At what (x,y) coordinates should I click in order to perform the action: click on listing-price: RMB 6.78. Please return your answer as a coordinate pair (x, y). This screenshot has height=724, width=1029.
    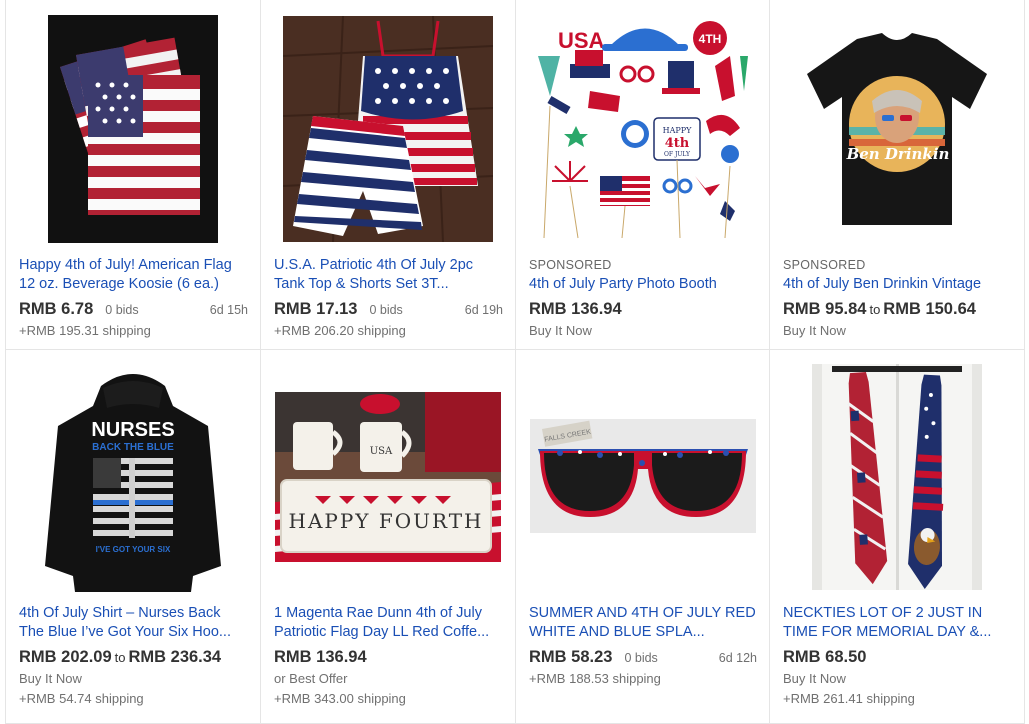
    Looking at the image, I should click on (56, 309).